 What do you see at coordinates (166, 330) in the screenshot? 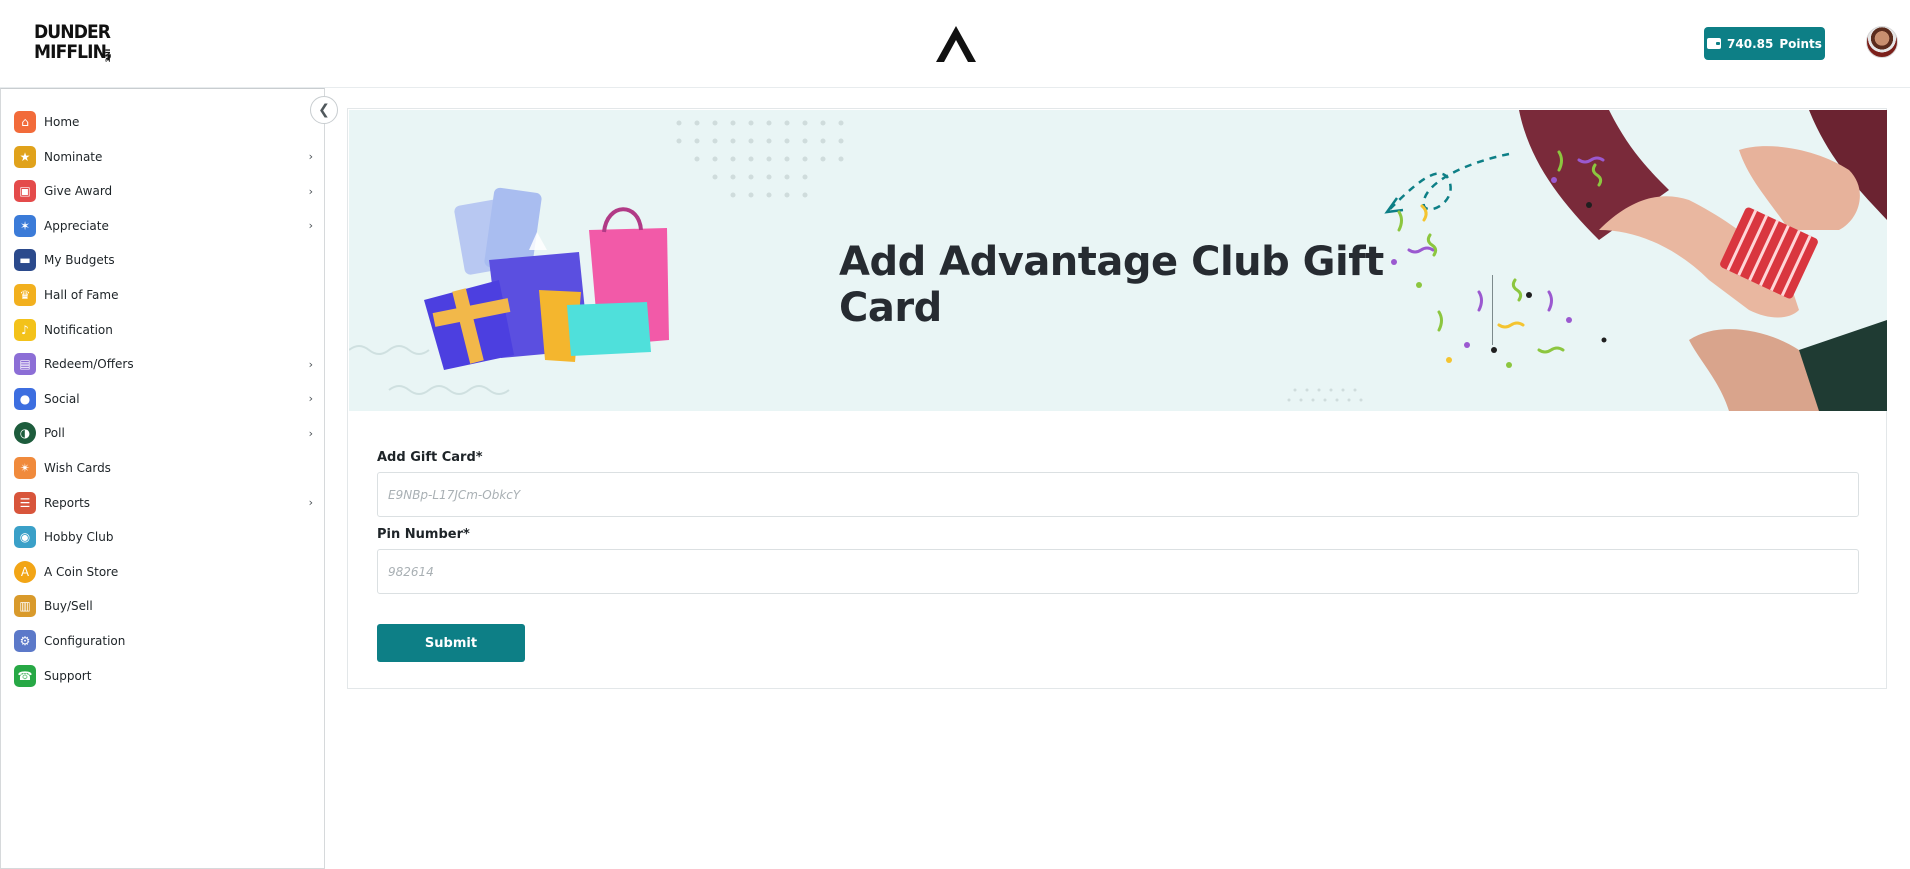
I see `sidebar-item-notification: ♪ Notification` at bounding box center [166, 330].